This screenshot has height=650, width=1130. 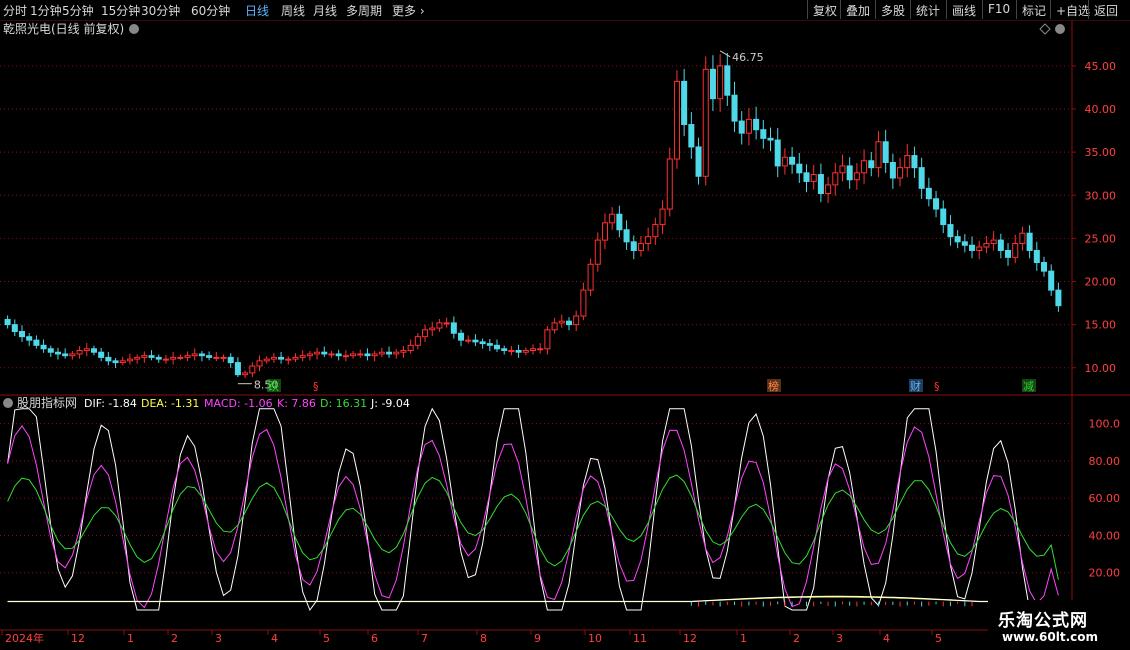 What do you see at coordinates (134, 29) in the screenshot?
I see `dropdown-icon` at bounding box center [134, 29].